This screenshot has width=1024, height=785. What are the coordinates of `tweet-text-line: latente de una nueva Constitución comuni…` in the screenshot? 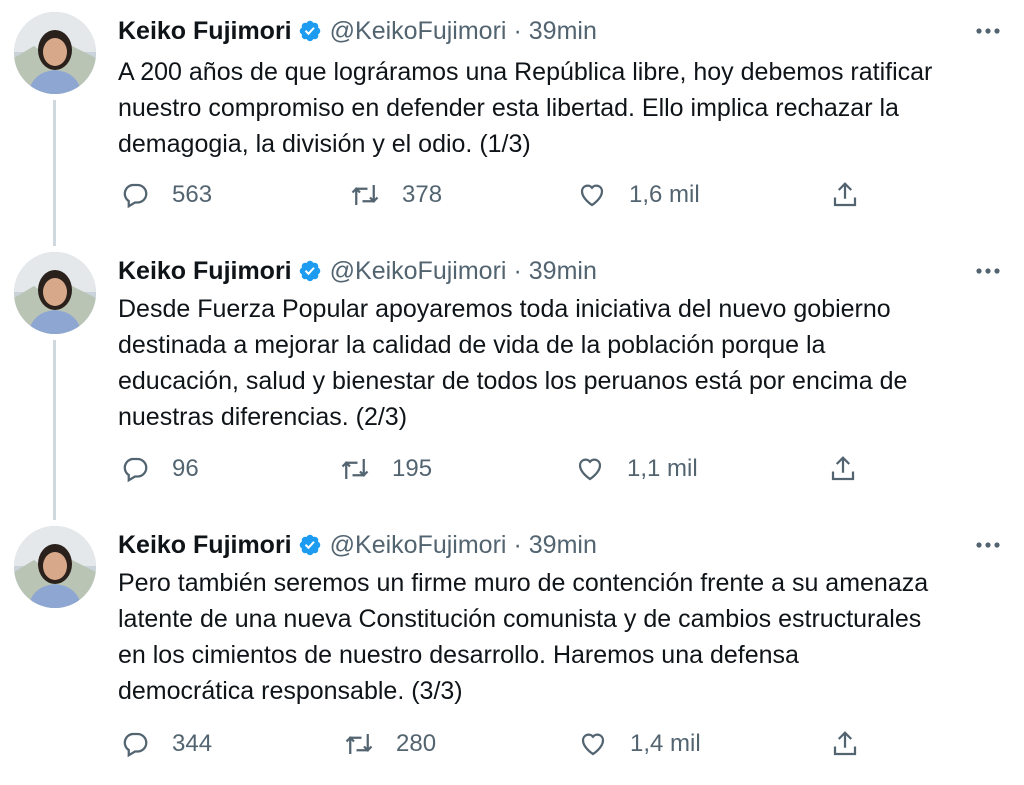 It's located at (520, 619).